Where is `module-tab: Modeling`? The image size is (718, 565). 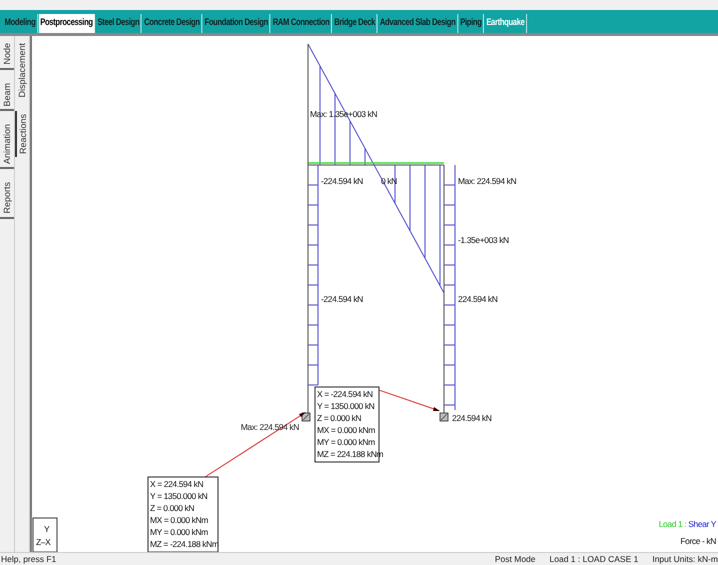
module-tab: Modeling is located at coordinates (20, 23).